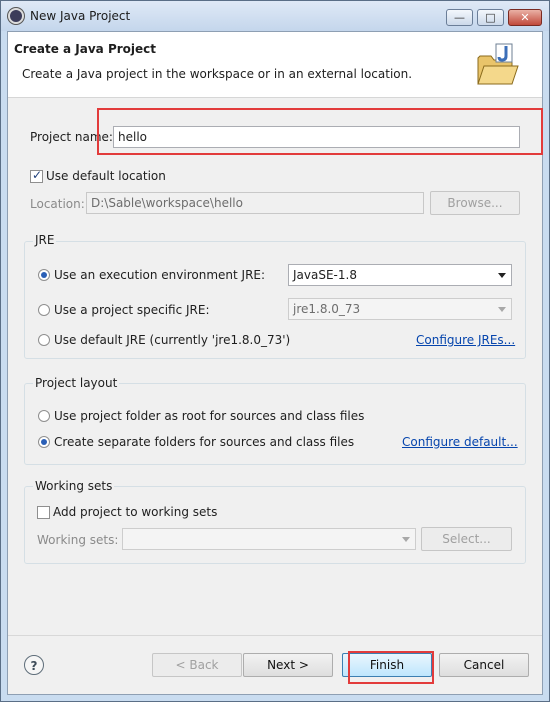 This screenshot has width=550, height=702. What do you see at coordinates (76, 383) in the screenshot?
I see `project-layout-label: Project layout` at bounding box center [76, 383].